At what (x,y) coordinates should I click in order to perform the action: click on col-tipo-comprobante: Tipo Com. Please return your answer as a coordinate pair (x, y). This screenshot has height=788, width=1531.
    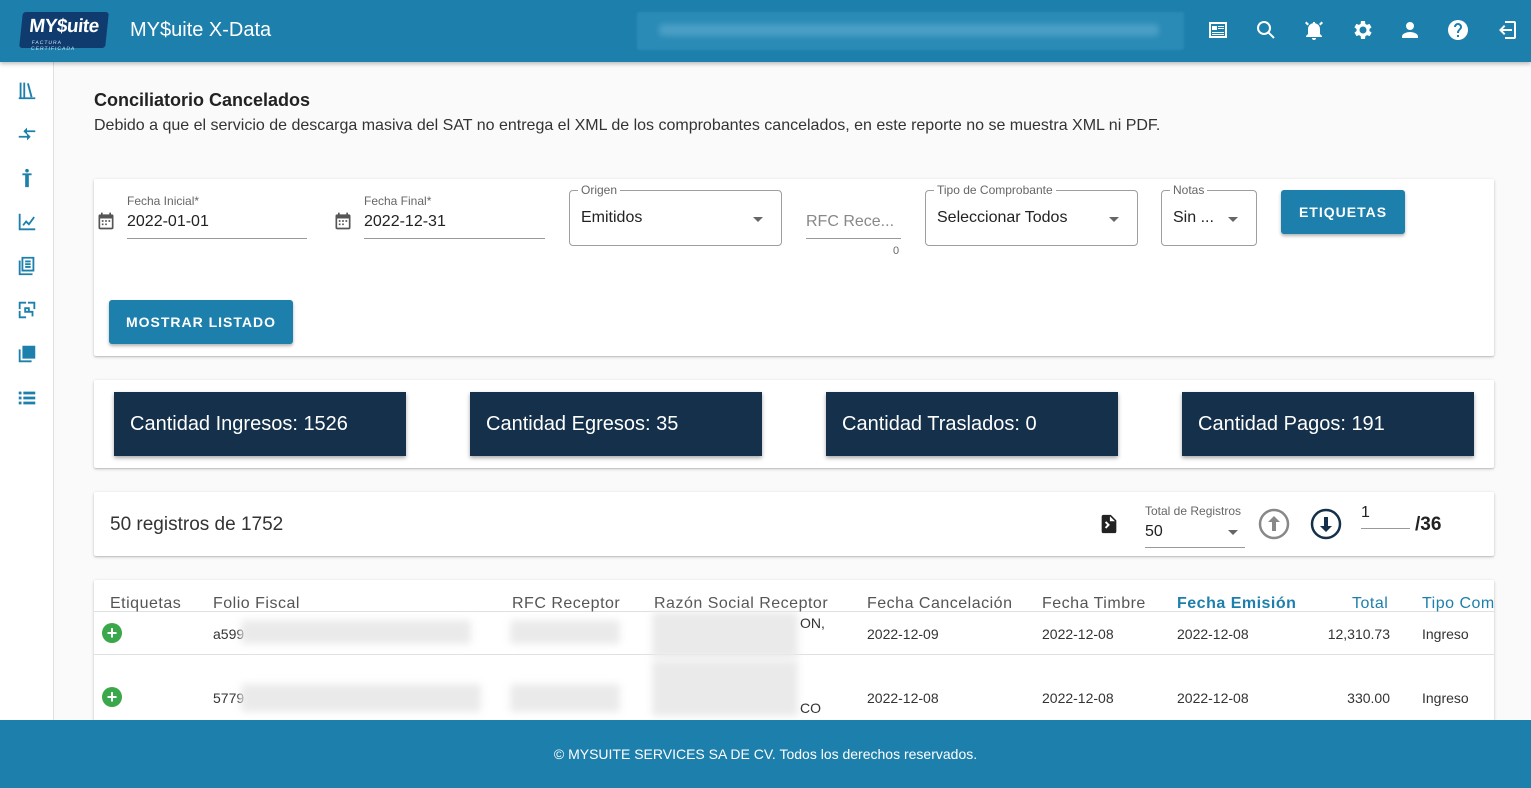
    Looking at the image, I should click on (1458, 604).